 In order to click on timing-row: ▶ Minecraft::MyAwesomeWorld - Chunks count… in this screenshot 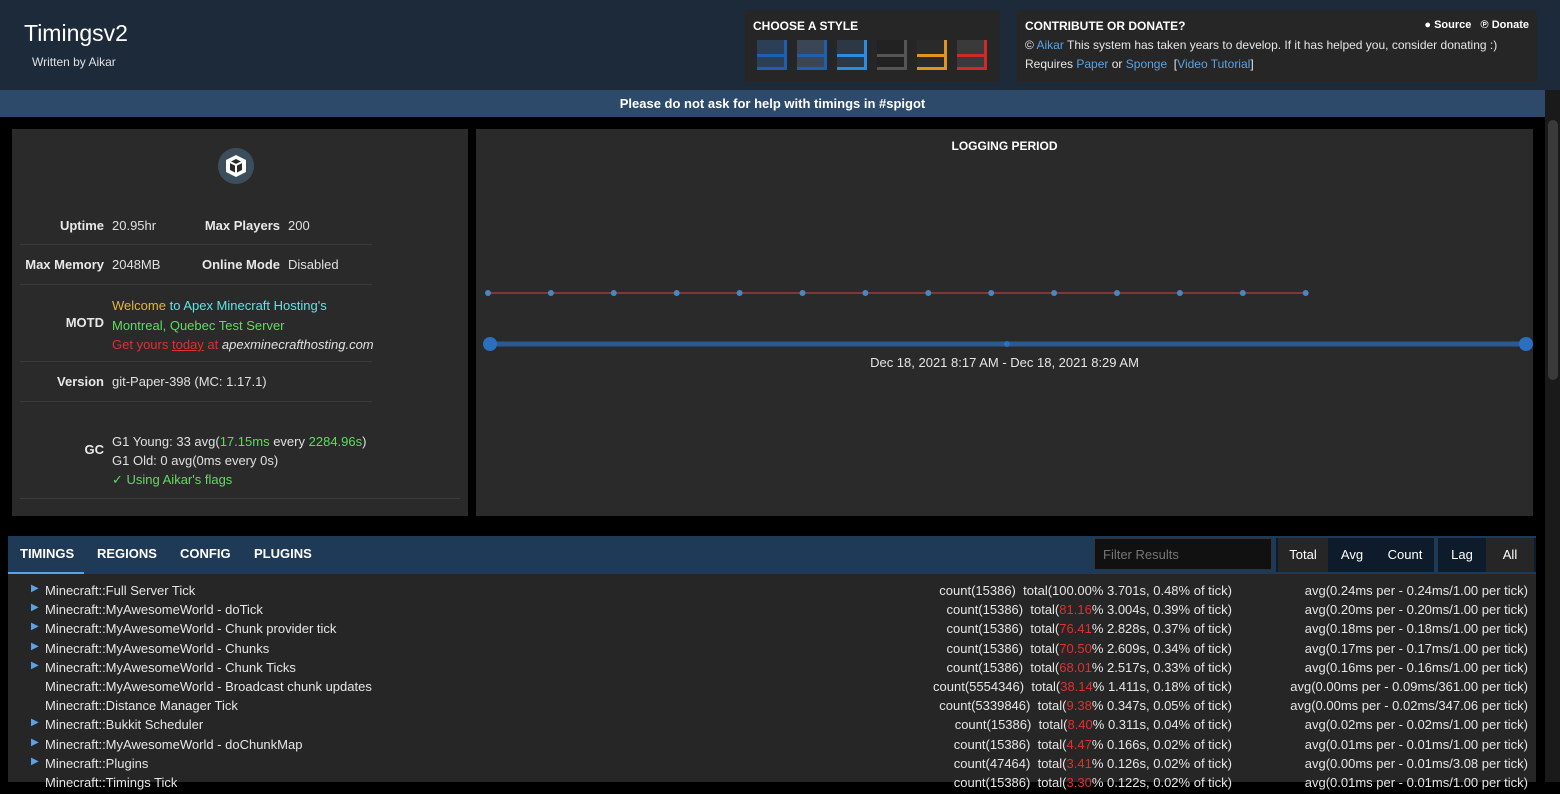, I will do `click(772, 650)`.